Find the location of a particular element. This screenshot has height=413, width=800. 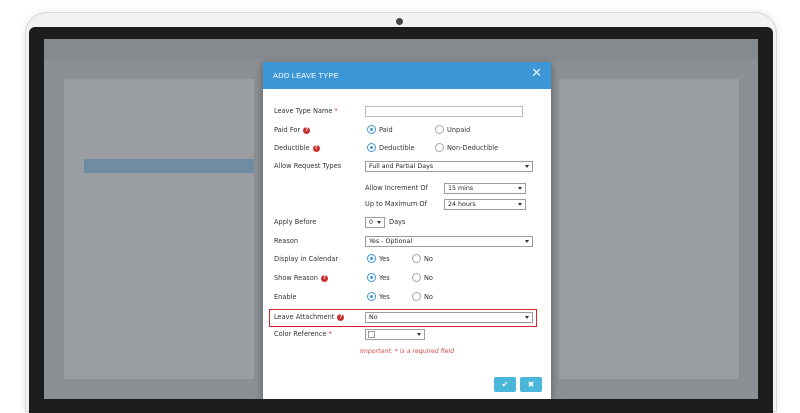

color-reference-label: Color Reference * is located at coordinates (303, 334).